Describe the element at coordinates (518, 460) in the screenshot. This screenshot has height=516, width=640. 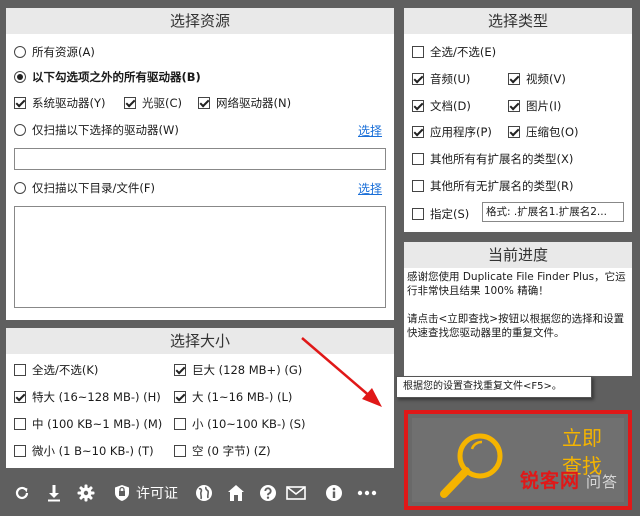
I see `find-now-highlight: 立即 查找` at that location.